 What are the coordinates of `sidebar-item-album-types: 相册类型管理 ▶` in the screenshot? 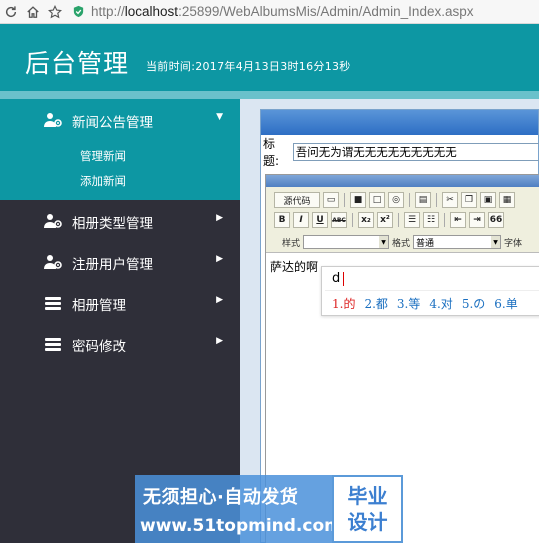 It's located at (120, 220).